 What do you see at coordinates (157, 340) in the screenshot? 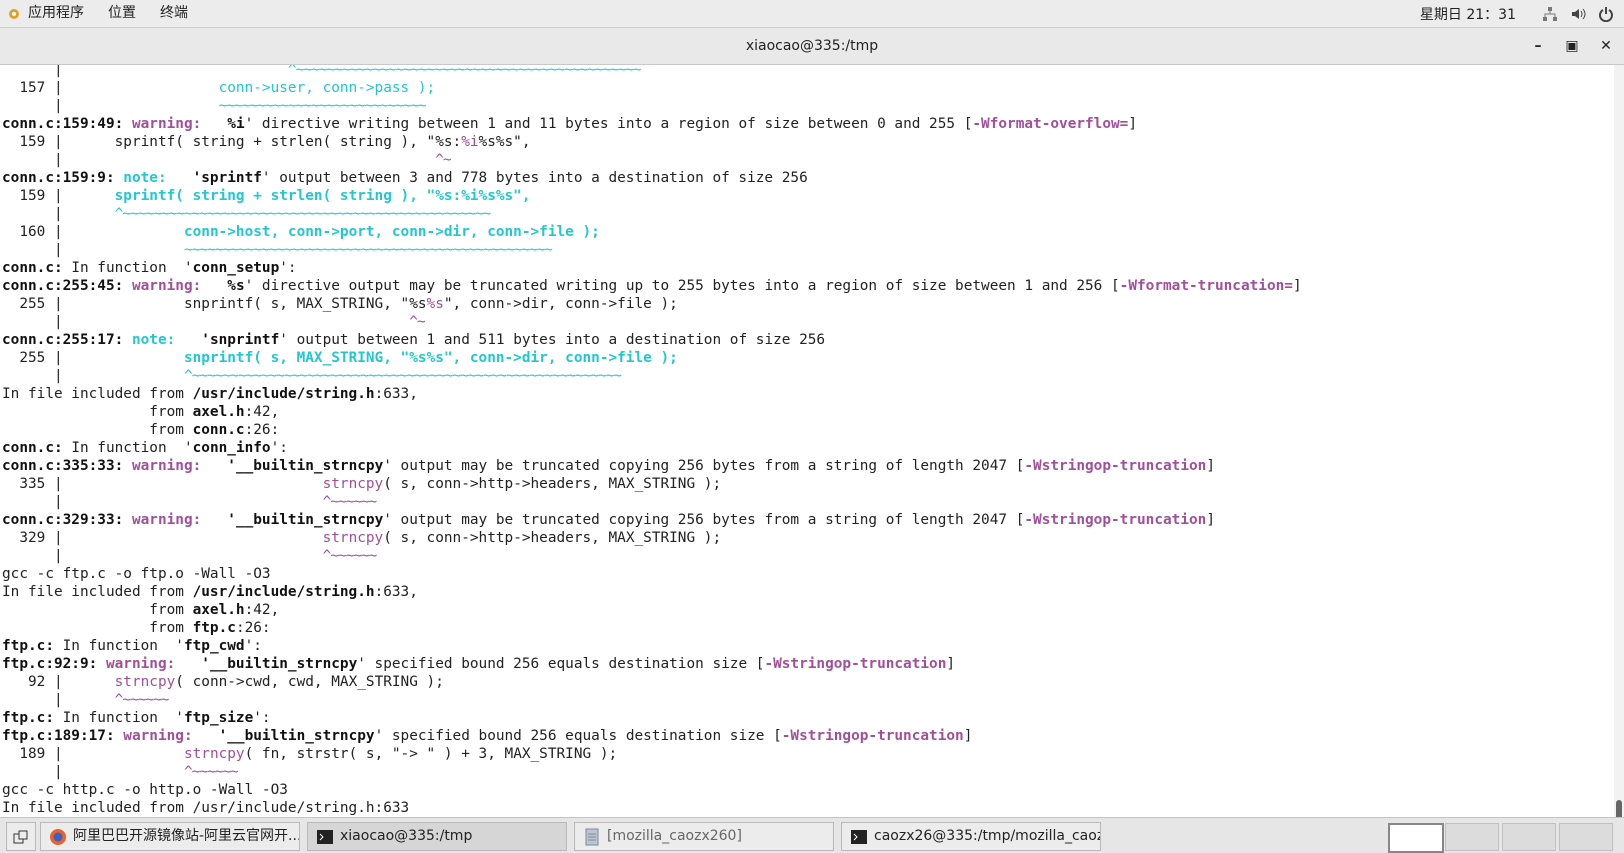
I see `terminal-text: note:` at bounding box center [157, 340].